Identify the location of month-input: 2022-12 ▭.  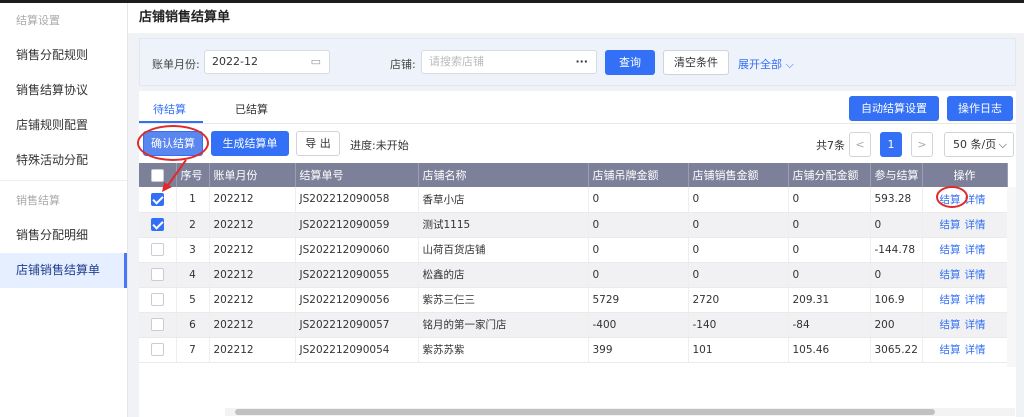
(267, 62).